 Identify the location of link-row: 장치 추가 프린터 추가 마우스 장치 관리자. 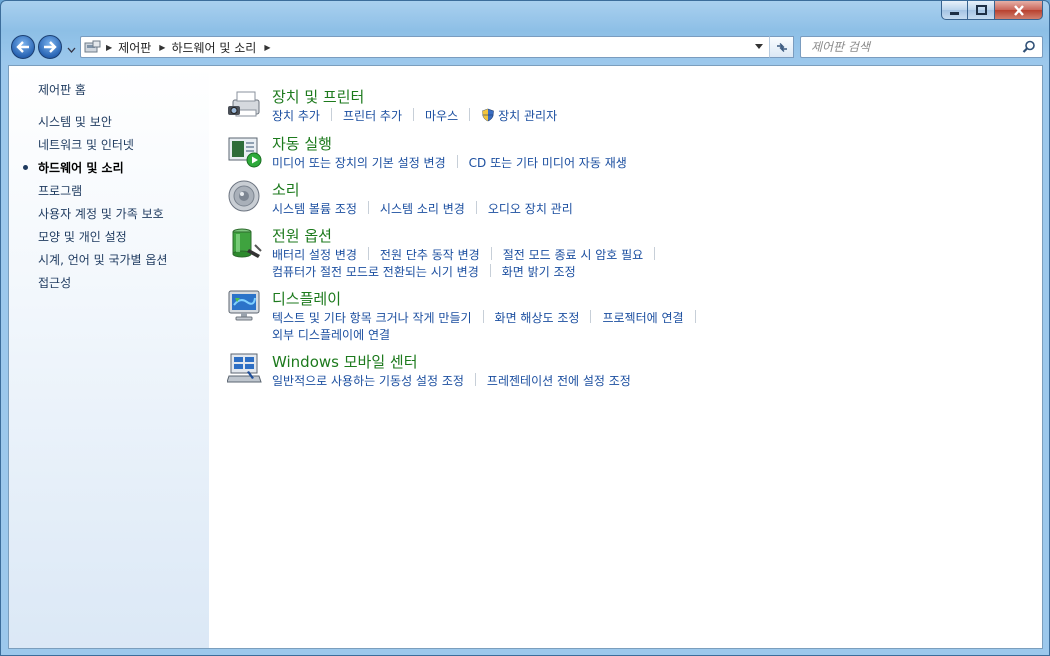
(414, 115).